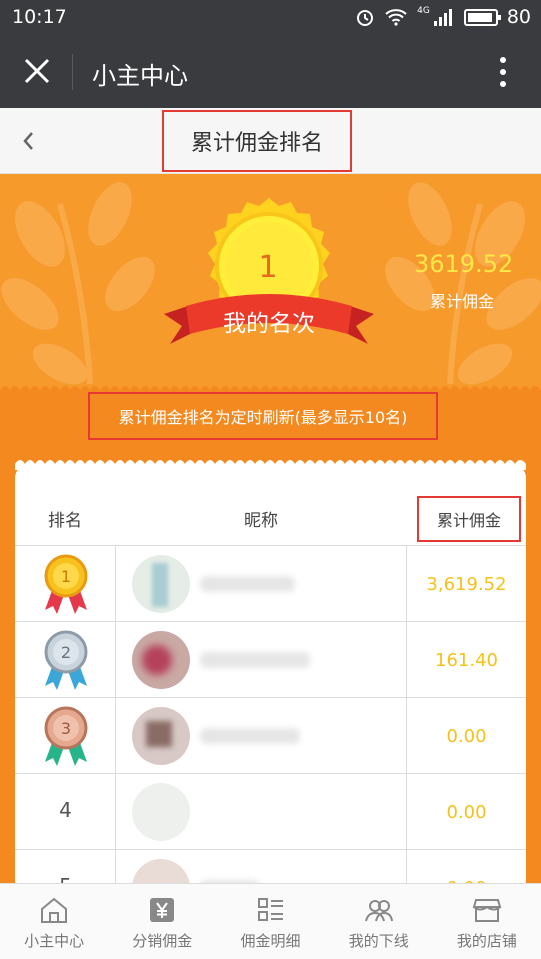 Image resolution: width=541 pixels, height=959 pixels. I want to click on header-nickname: 昵称, so click(261, 521).